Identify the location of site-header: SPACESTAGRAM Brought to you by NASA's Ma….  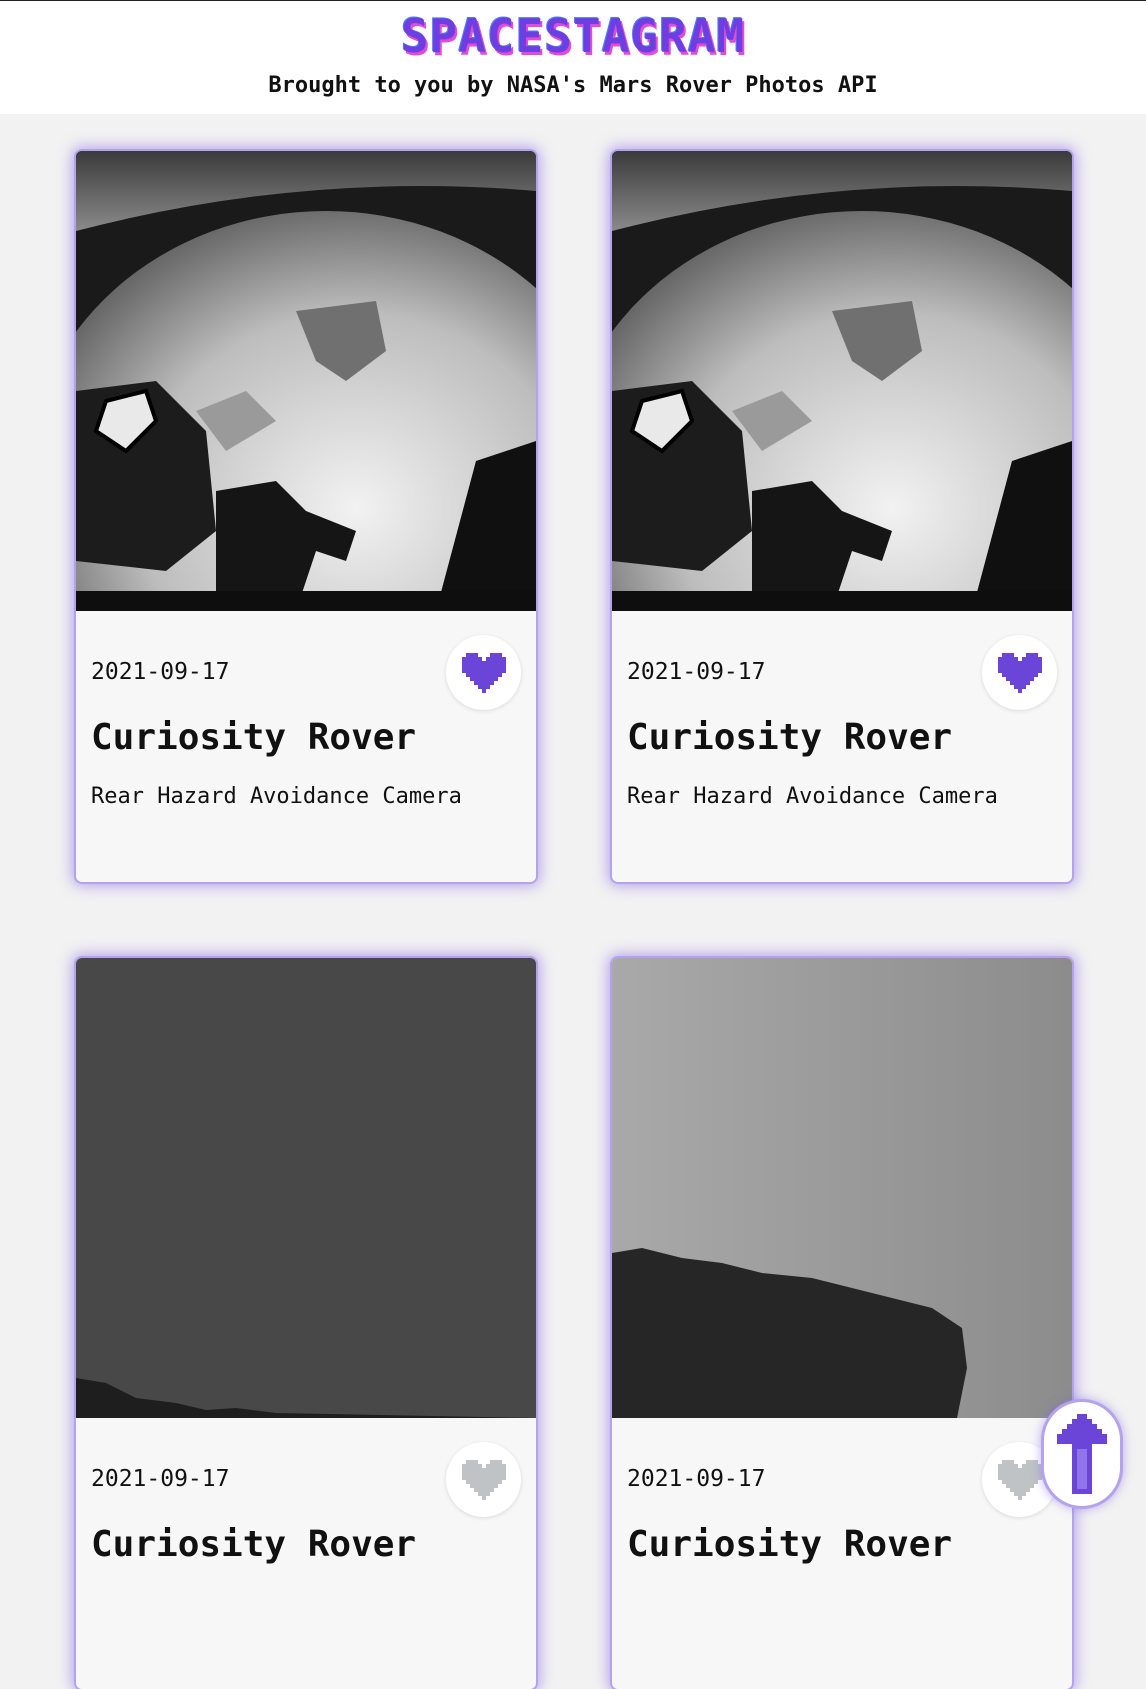
(573, 57).